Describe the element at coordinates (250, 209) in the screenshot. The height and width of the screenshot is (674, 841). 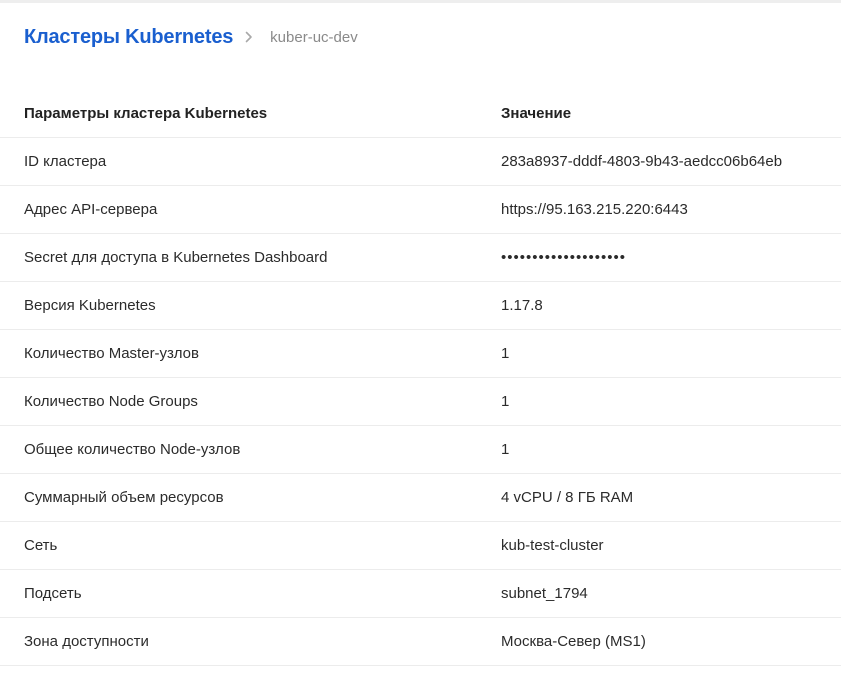
I see `param-name: Адрес API-сервера` at that location.